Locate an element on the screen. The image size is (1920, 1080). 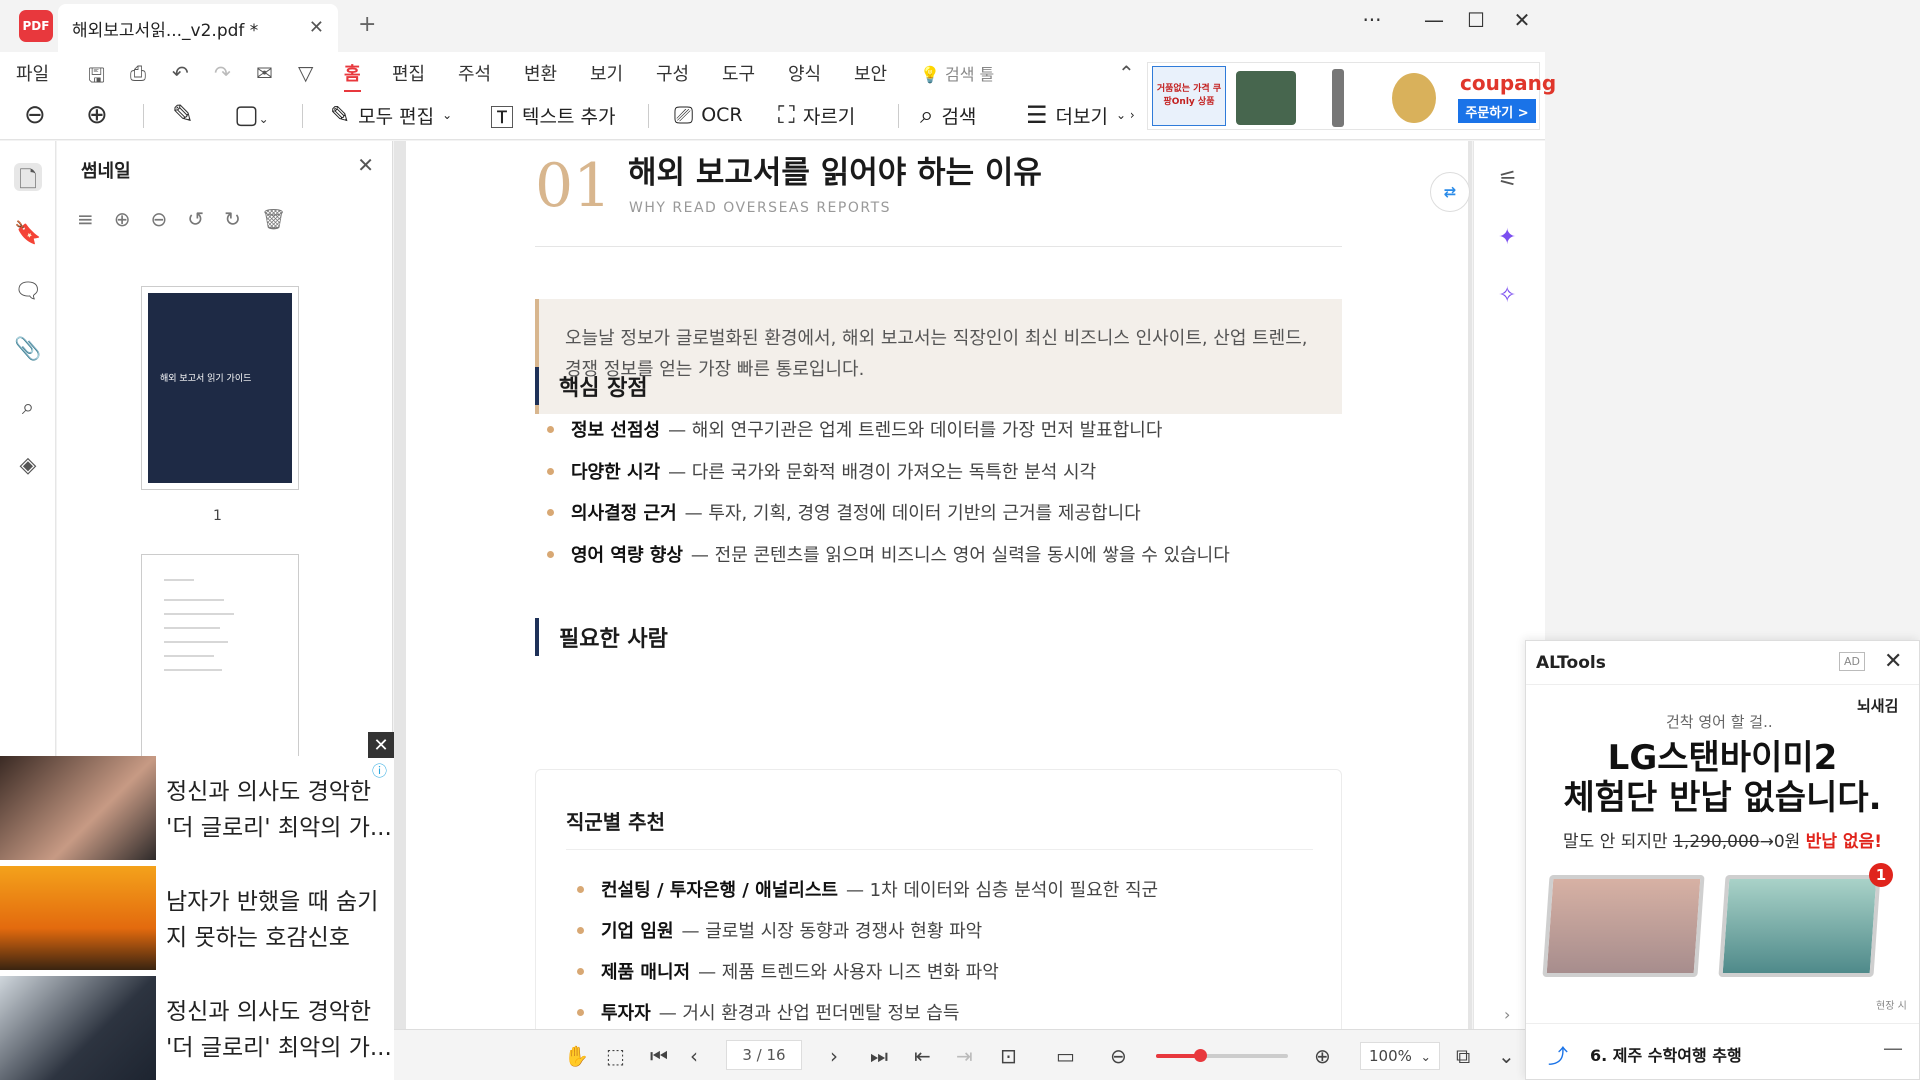
menu-convert: 변환 is located at coordinates (540, 73).